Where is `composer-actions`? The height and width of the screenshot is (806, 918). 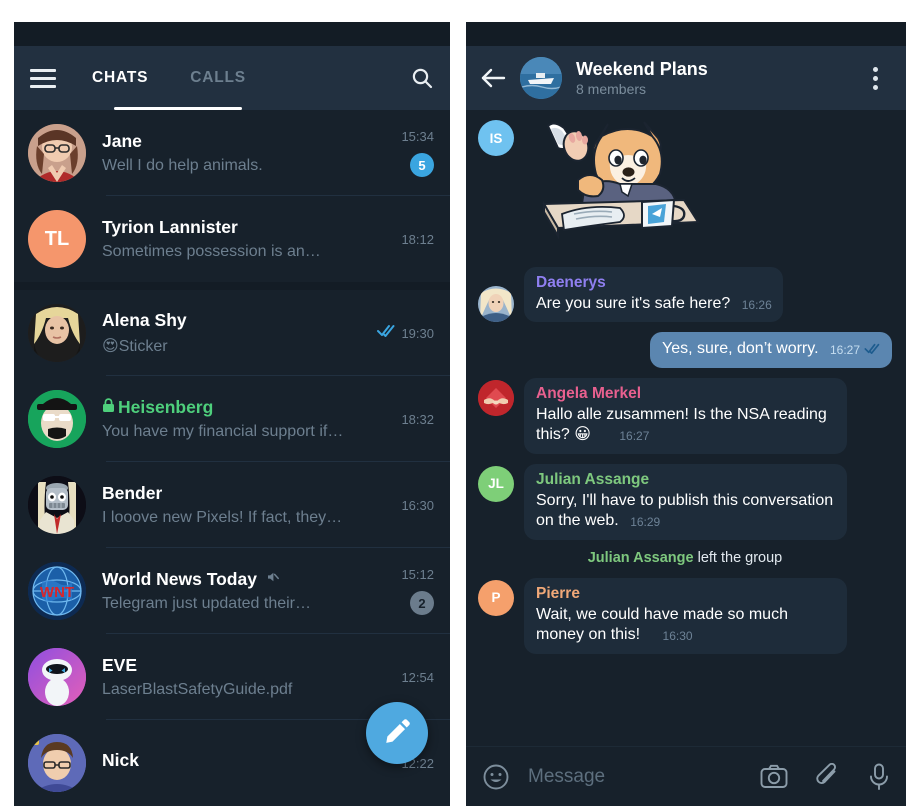
composer-actions is located at coordinates (825, 777).